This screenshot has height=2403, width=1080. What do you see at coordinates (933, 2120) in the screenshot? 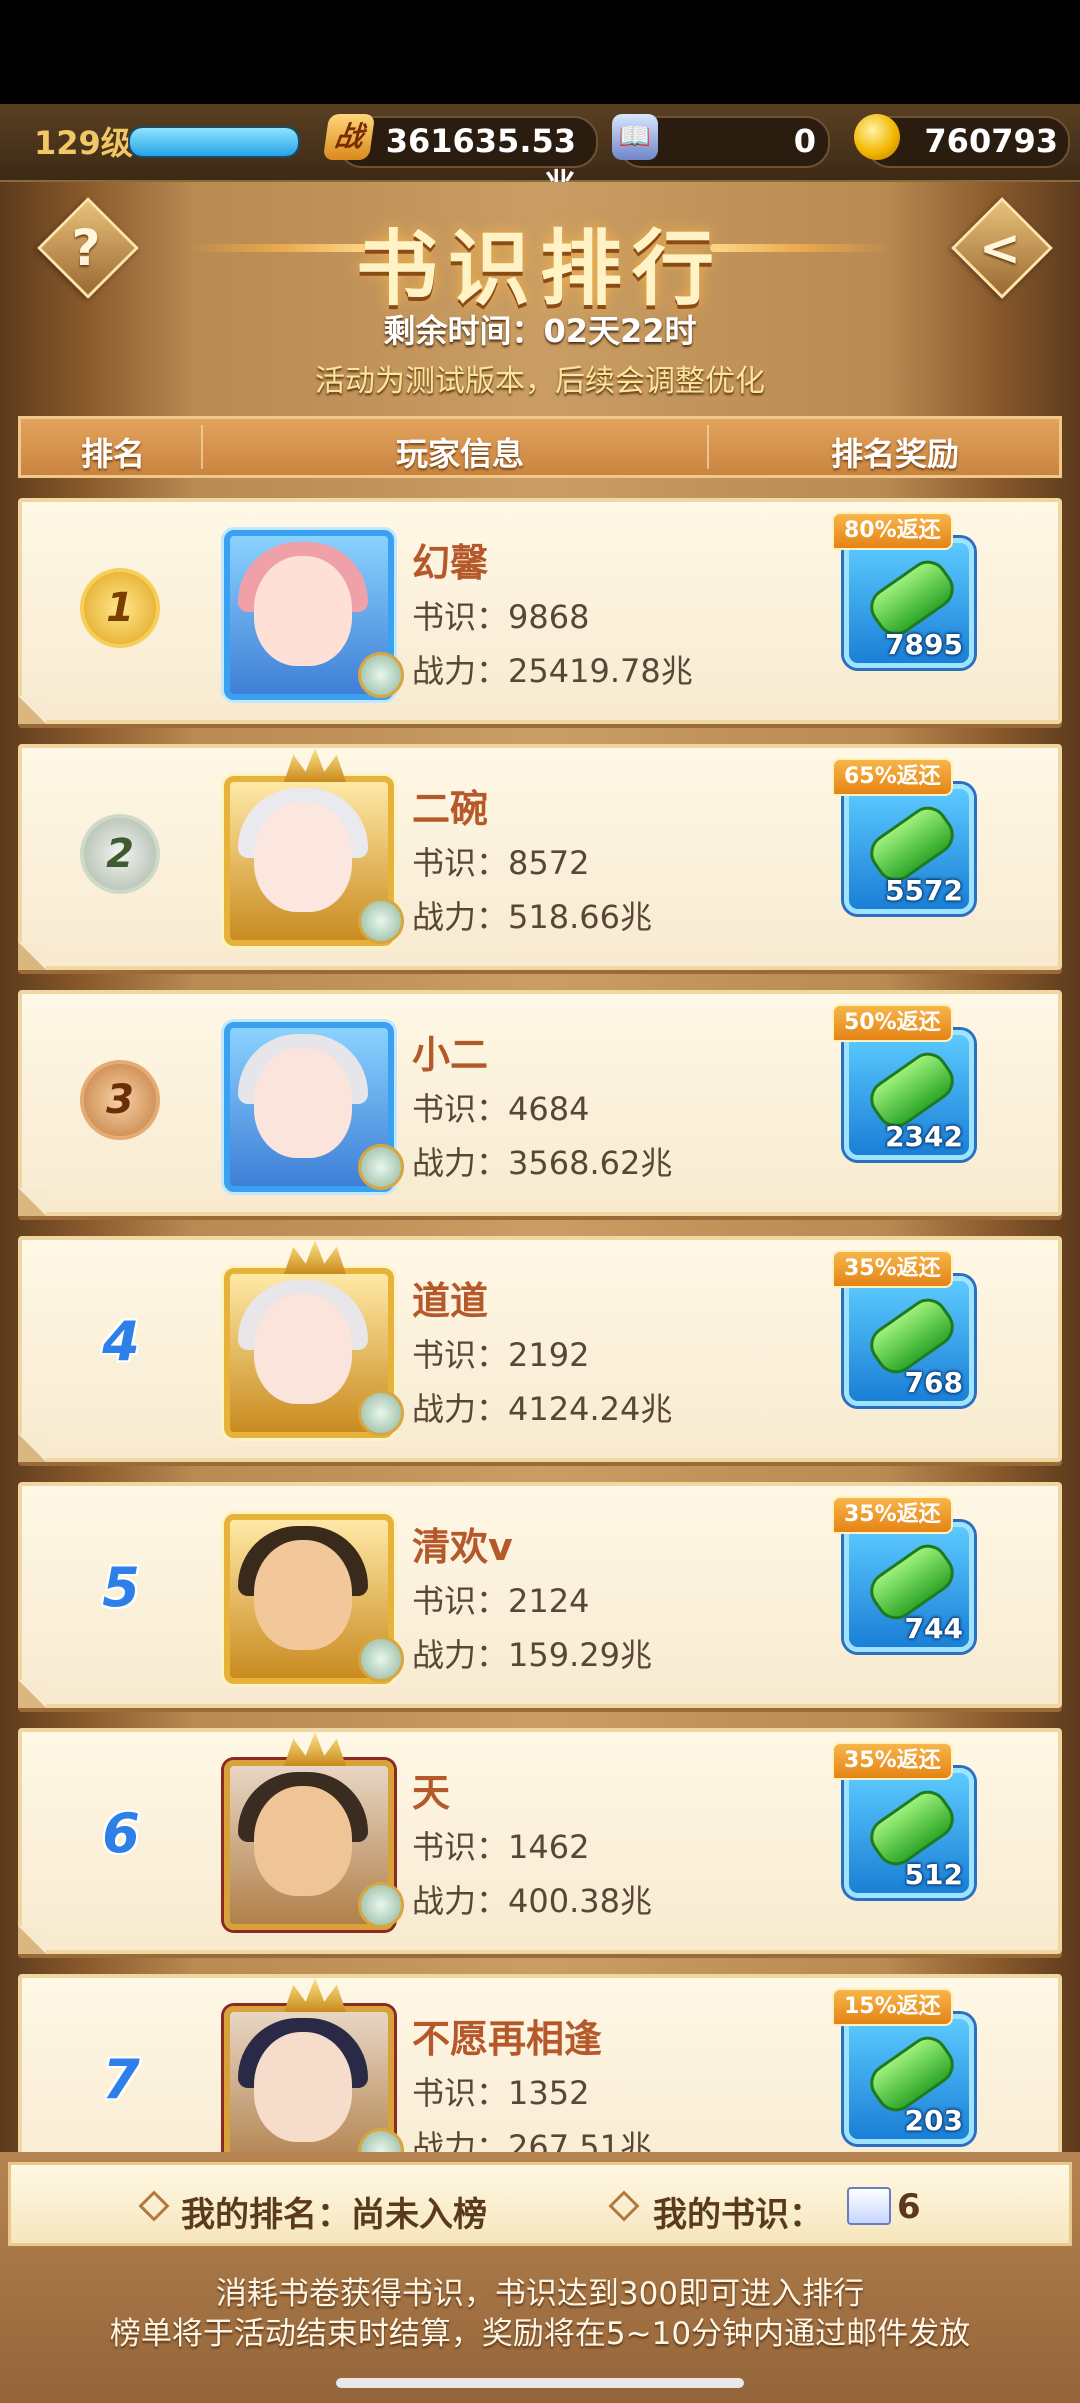
I see `reward-count: 203` at bounding box center [933, 2120].